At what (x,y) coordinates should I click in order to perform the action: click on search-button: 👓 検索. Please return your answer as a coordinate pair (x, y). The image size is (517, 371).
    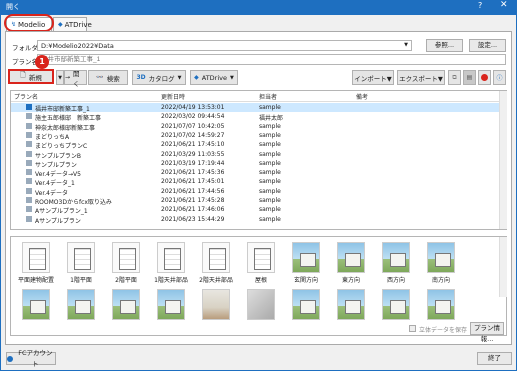
    Looking at the image, I should click on (108, 77).